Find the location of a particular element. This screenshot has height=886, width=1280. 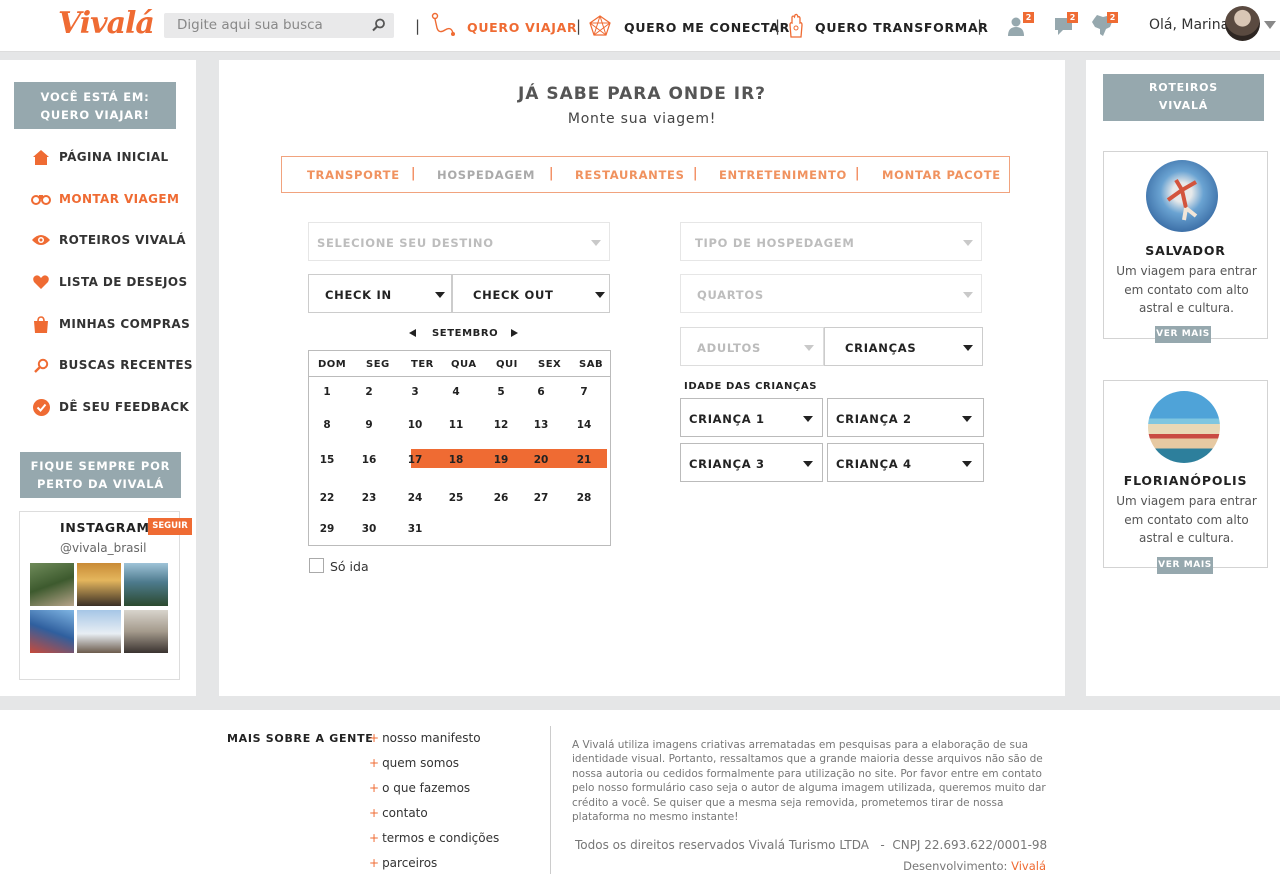

sidebar-item-pagina-inicial: PÁGINA INICIAL is located at coordinates (99, 157).